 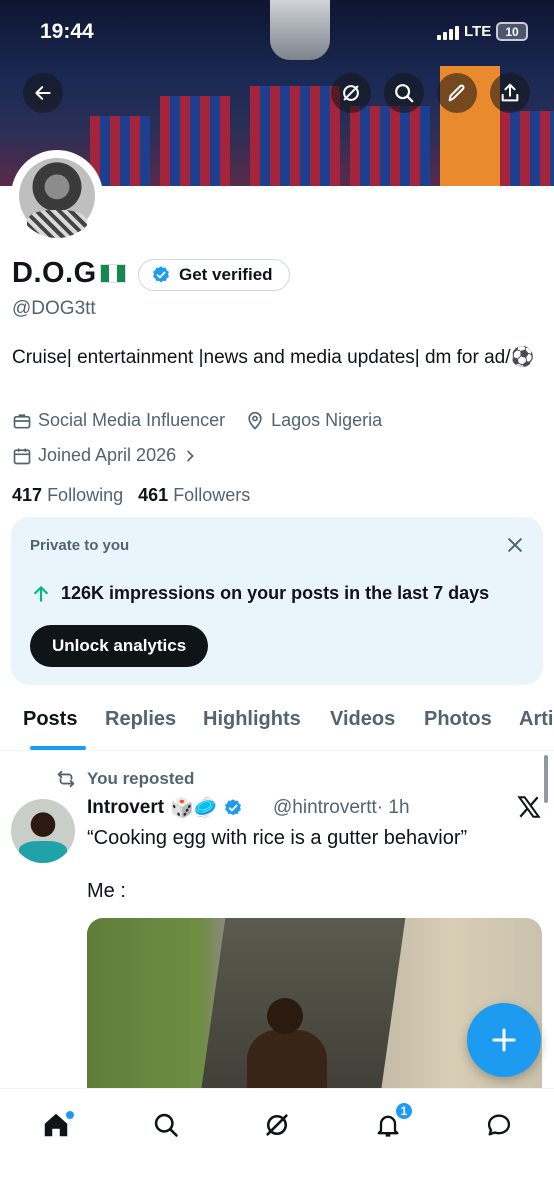 What do you see at coordinates (214, 275) in the screenshot?
I see `get-verified-button: Get verified` at bounding box center [214, 275].